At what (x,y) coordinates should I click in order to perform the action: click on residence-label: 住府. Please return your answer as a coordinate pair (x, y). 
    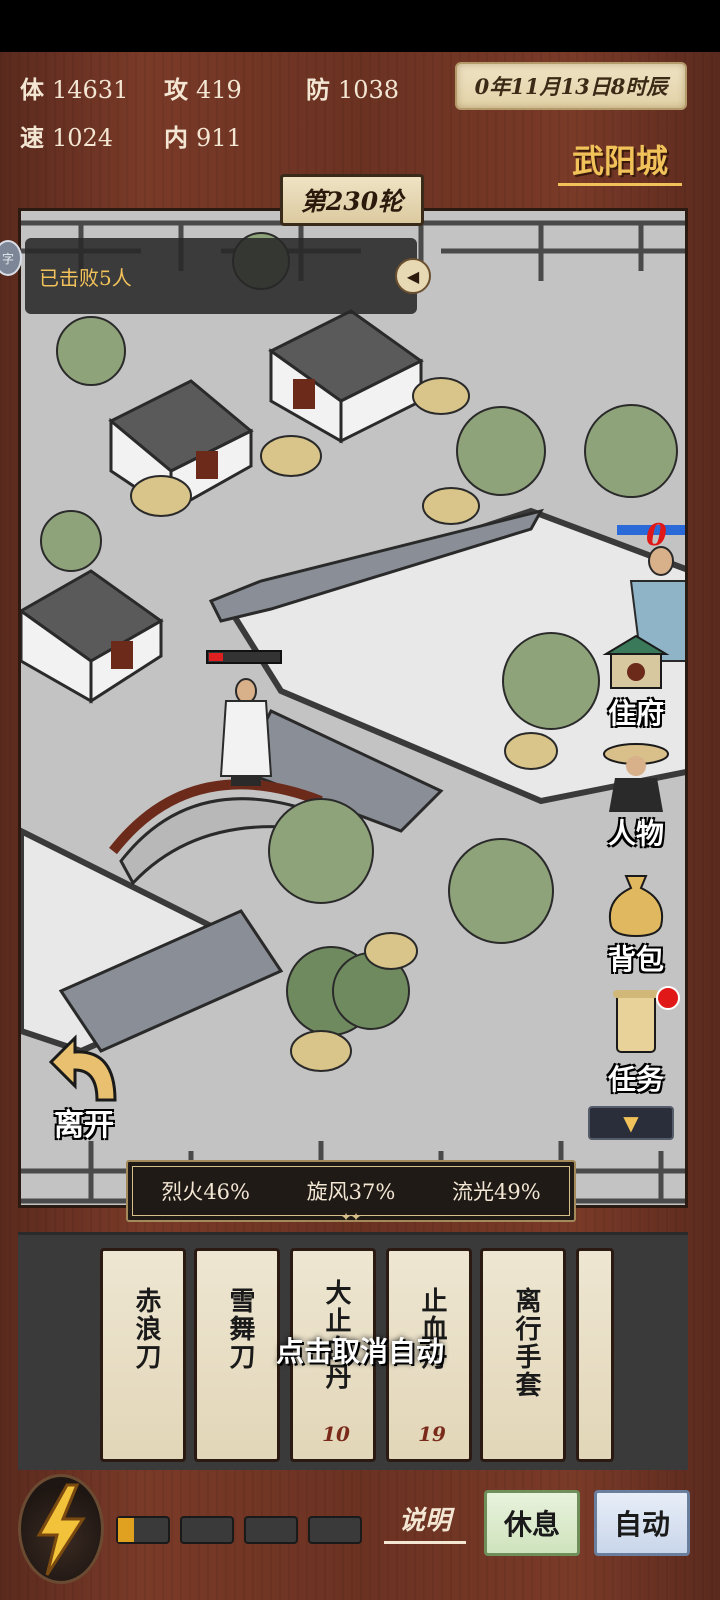
    Looking at the image, I should click on (635, 713).